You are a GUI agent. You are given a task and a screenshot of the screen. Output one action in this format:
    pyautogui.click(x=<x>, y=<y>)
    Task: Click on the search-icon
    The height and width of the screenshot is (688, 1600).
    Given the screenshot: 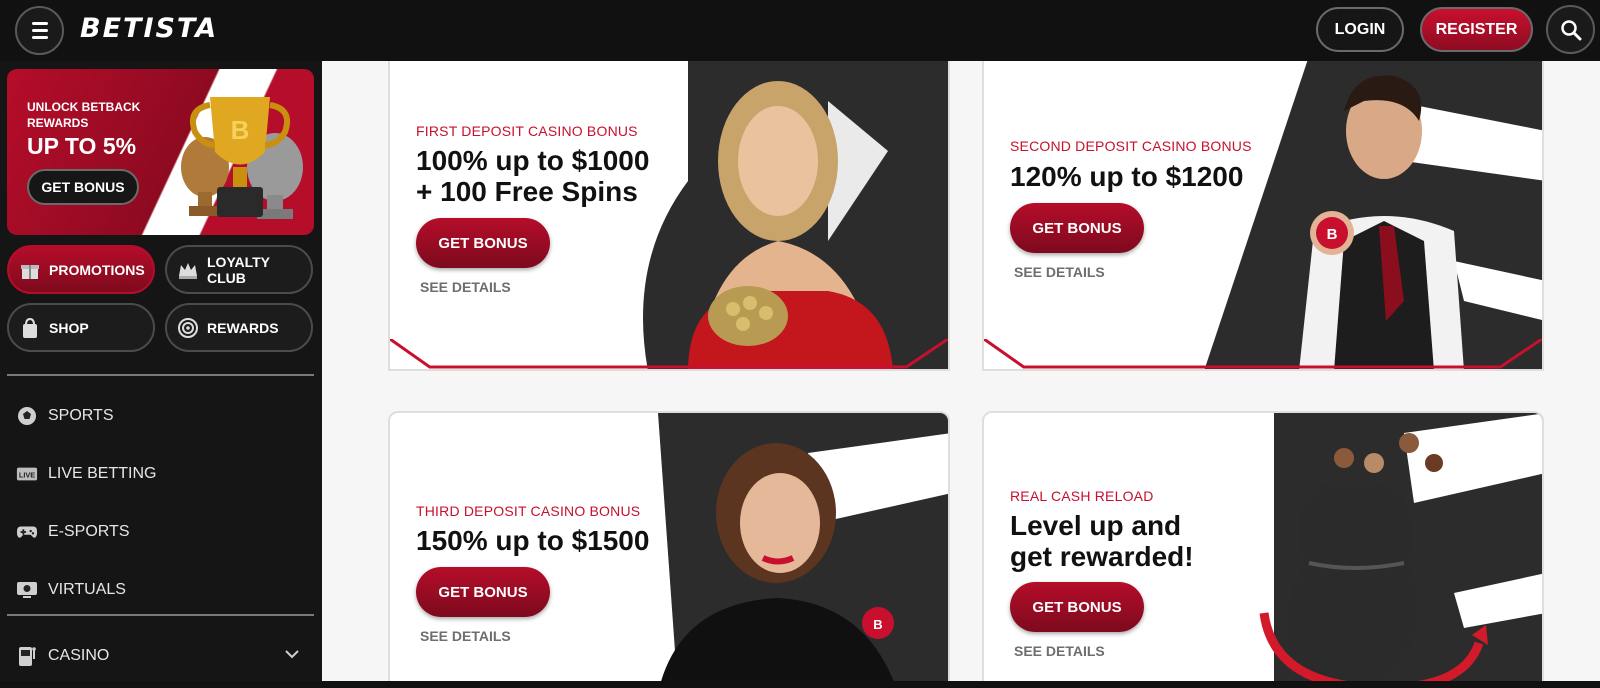 What is the action you would take?
    pyautogui.click(x=1570, y=29)
    